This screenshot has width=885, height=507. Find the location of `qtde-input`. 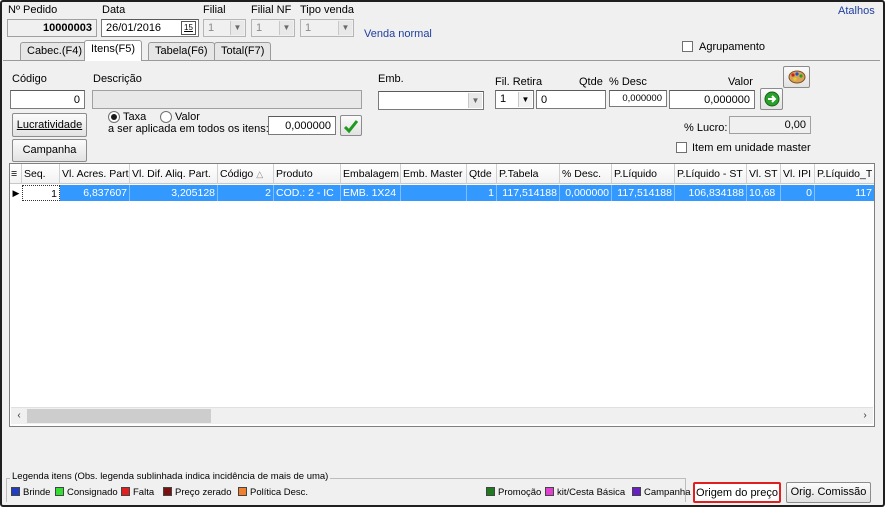

qtde-input is located at coordinates (571, 99).